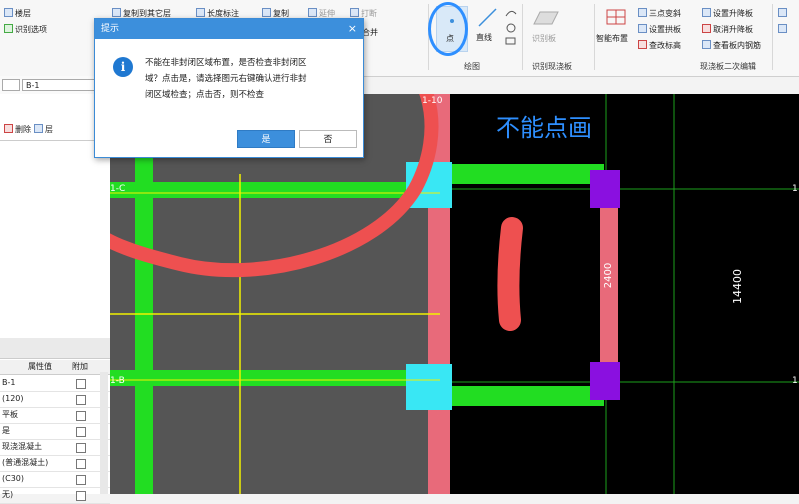 The height and width of the screenshot is (504, 799). What do you see at coordinates (511, 26) in the screenshot?
I see `arc-tools` at bounding box center [511, 26].